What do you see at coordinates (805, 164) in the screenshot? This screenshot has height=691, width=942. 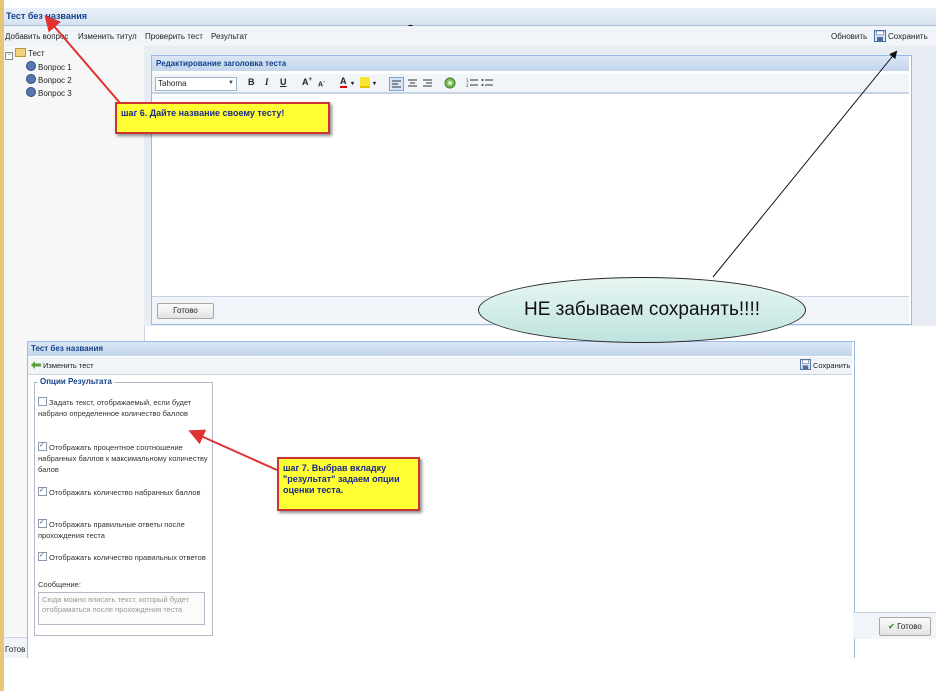 I see `arrow-save` at bounding box center [805, 164].